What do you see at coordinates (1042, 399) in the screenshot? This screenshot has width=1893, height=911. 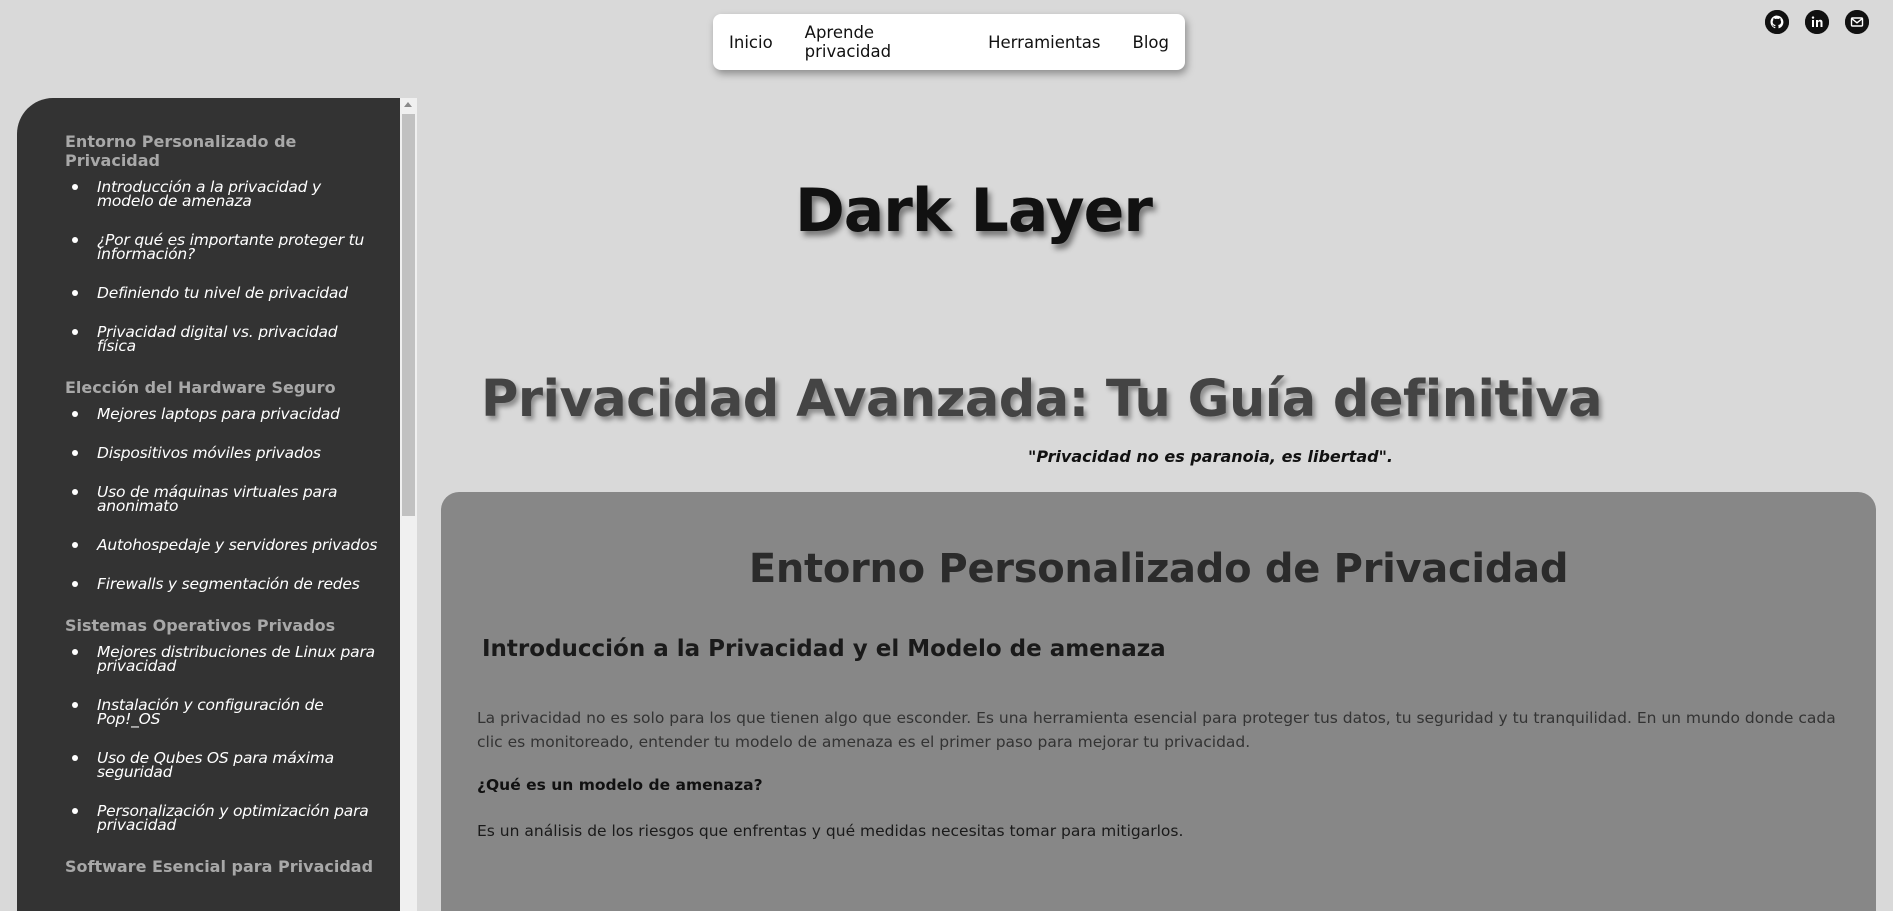 I see `page-title: Privacidad Avanzada: Tu Guía definitiva` at bounding box center [1042, 399].